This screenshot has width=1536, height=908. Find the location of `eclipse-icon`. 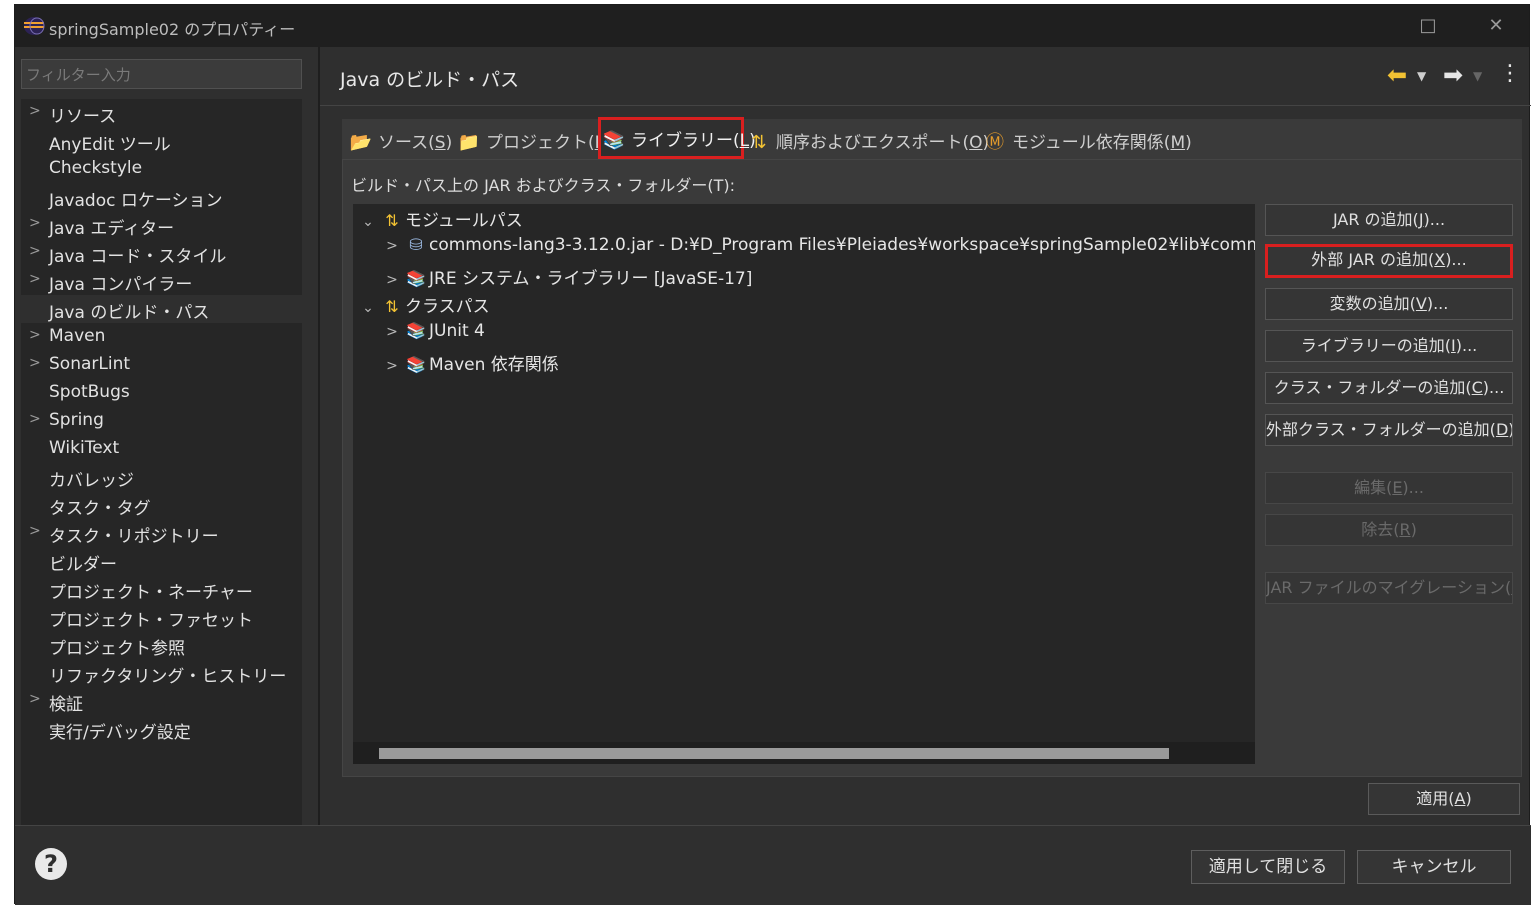

eclipse-icon is located at coordinates (34, 26).